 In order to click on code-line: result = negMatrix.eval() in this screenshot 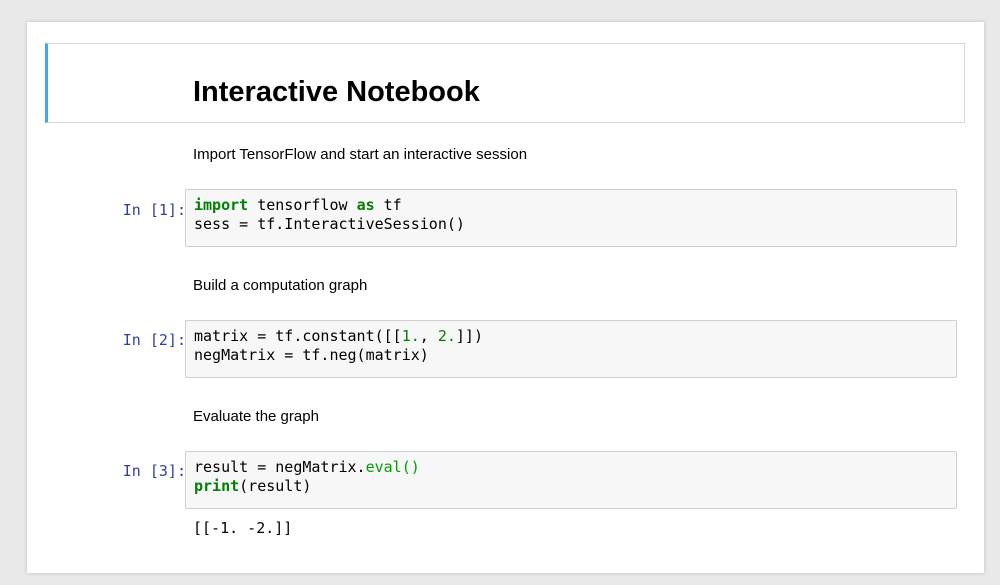, I will do `click(571, 467)`.